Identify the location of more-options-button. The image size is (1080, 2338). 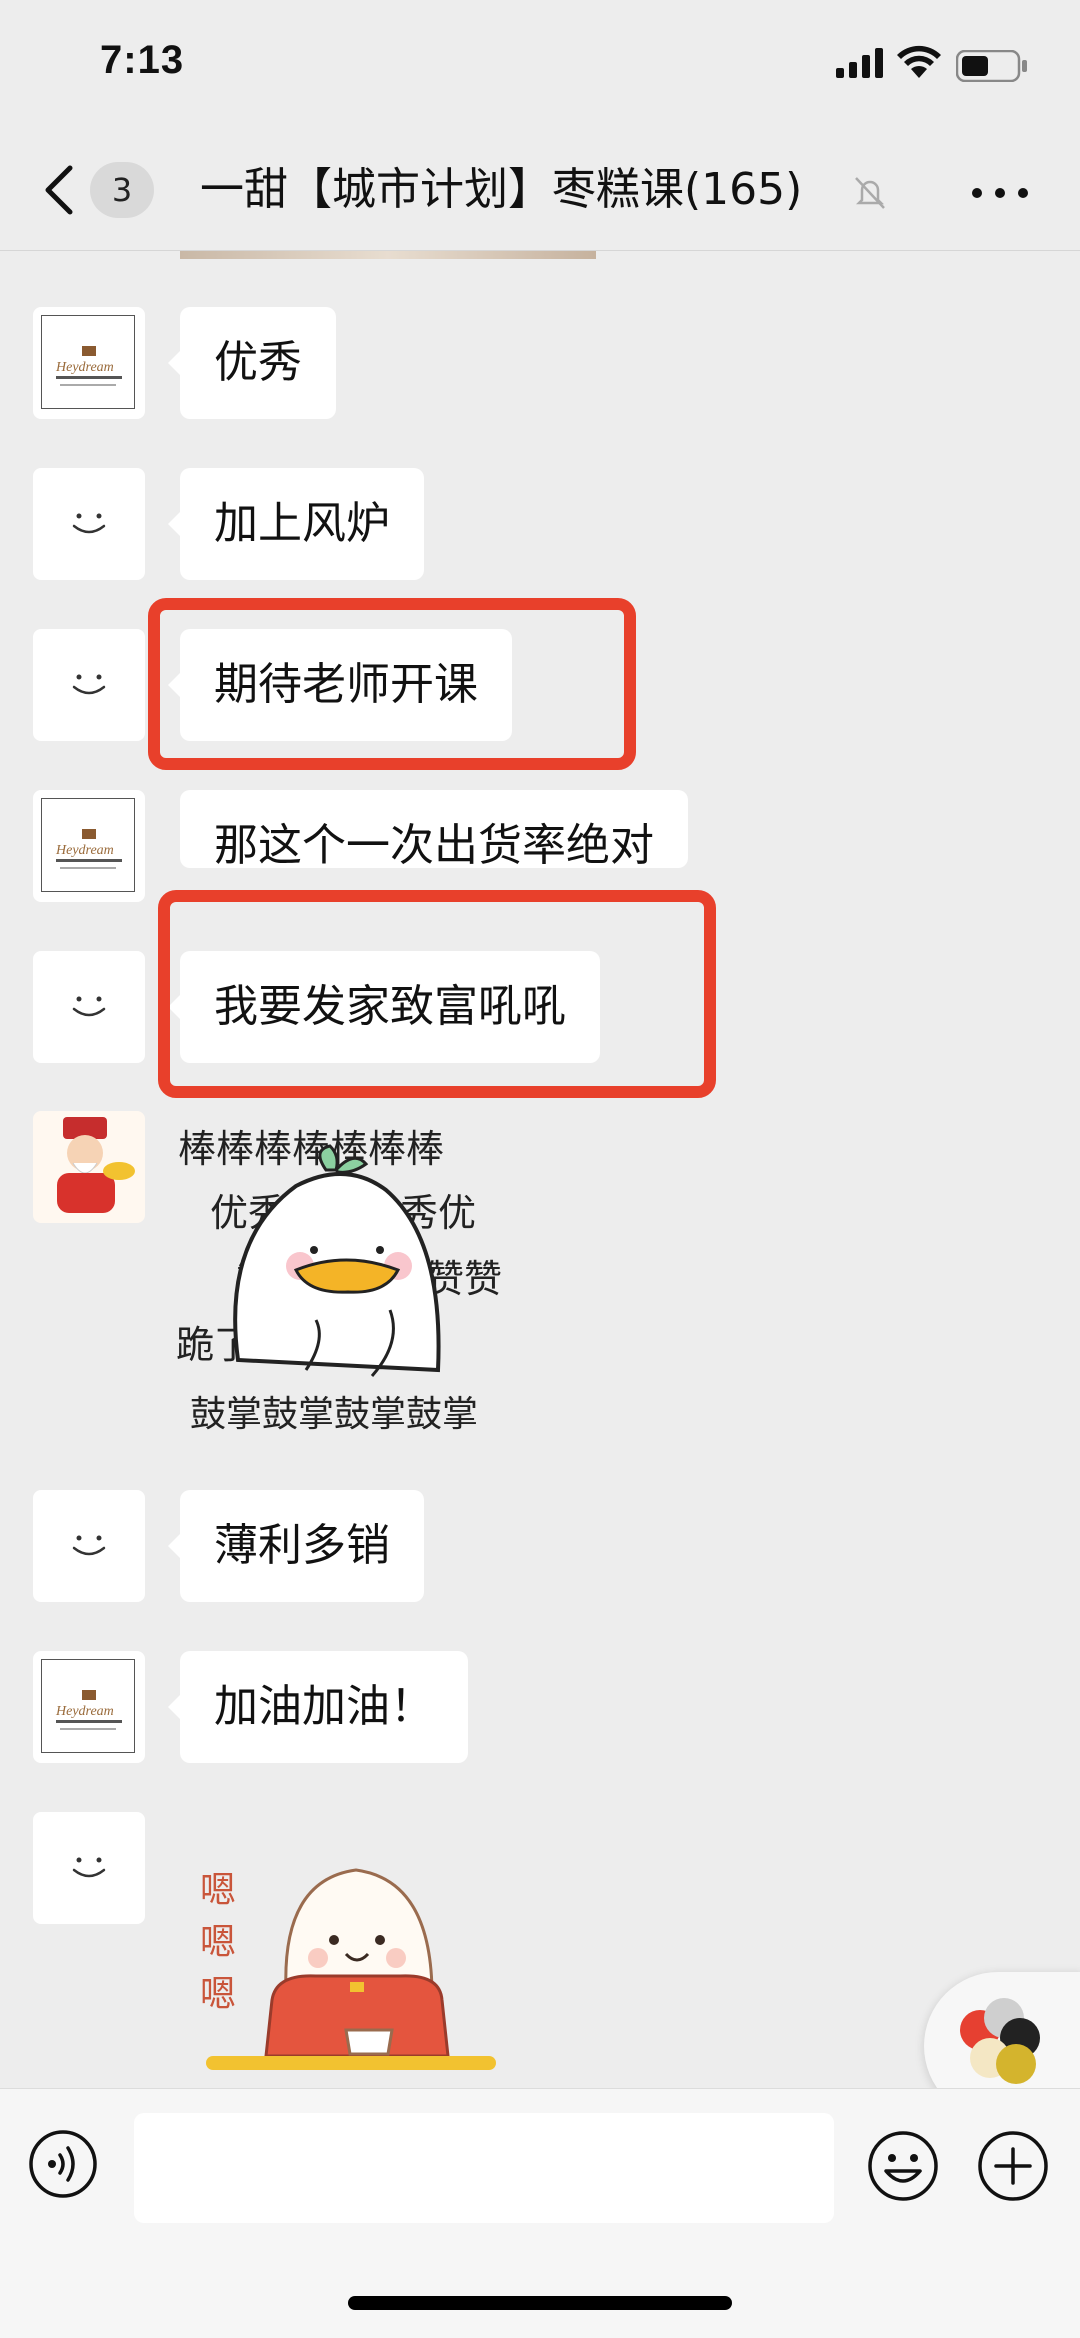
(1002, 192).